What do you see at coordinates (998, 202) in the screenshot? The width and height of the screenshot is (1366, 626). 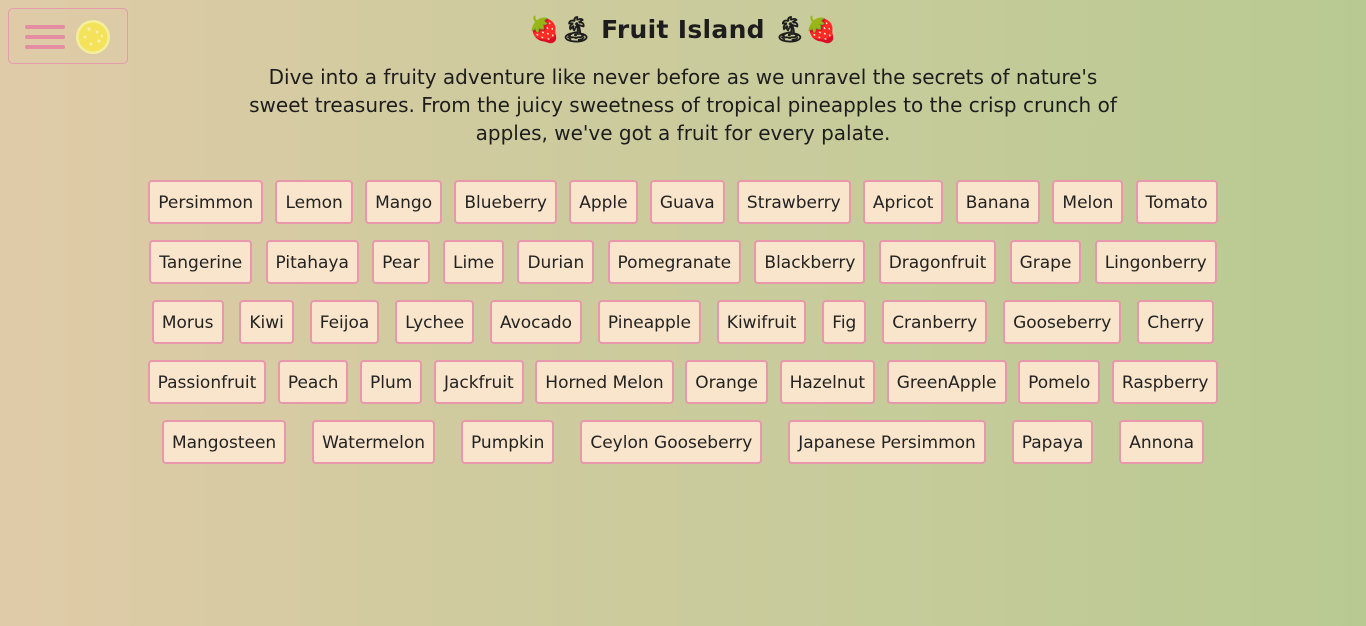 I see `fruit-chip: Banana` at bounding box center [998, 202].